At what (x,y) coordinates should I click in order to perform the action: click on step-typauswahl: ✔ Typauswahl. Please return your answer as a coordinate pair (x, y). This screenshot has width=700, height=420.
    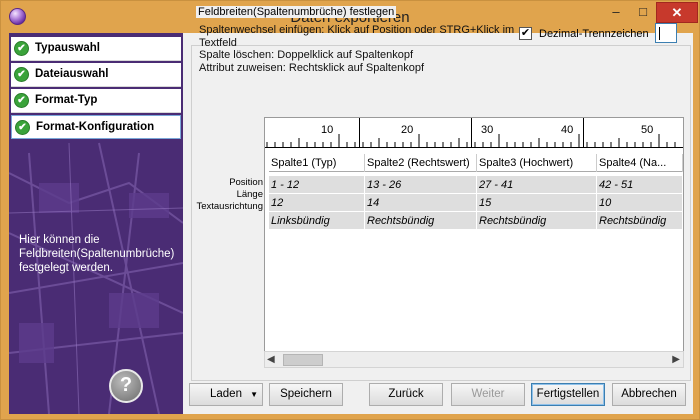
    Looking at the image, I should click on (96, 49).